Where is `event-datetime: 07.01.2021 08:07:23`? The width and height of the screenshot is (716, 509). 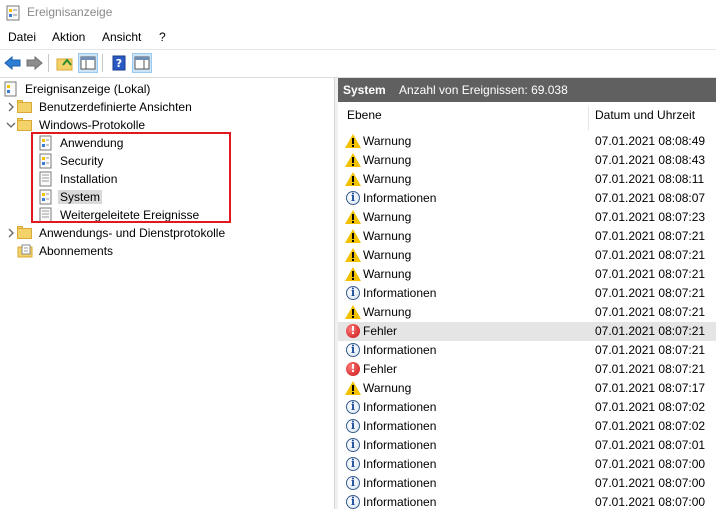 event-datetime: 07.01.2021 08:07:23 is located at coordinates (650, 217).